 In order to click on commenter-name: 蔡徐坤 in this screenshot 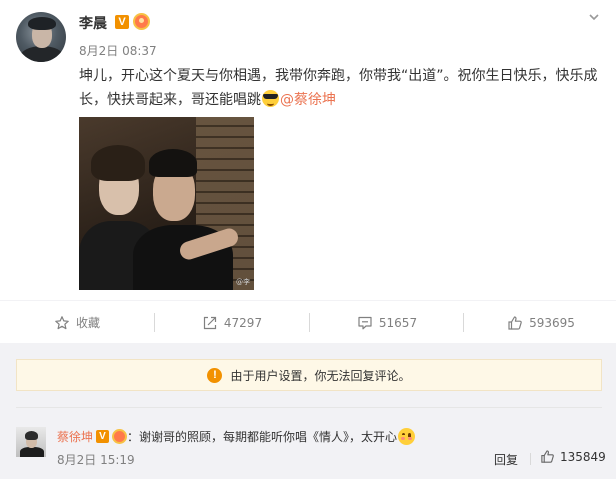, I will do `click(75, 436)`.